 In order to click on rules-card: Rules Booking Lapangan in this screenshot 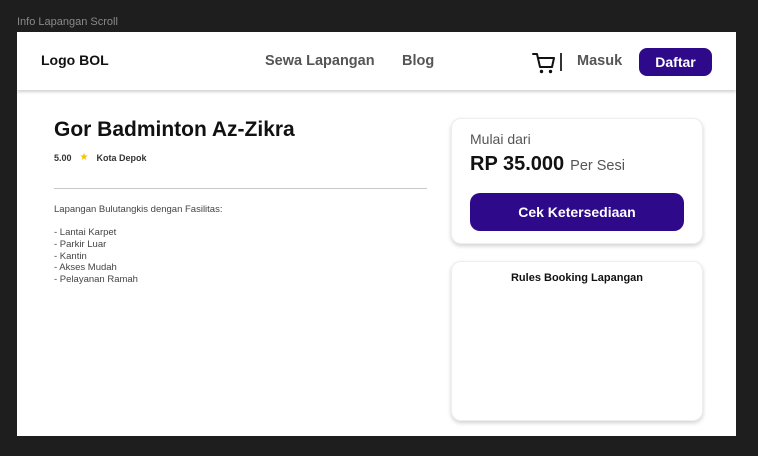, I will do `click(577, 341)`.